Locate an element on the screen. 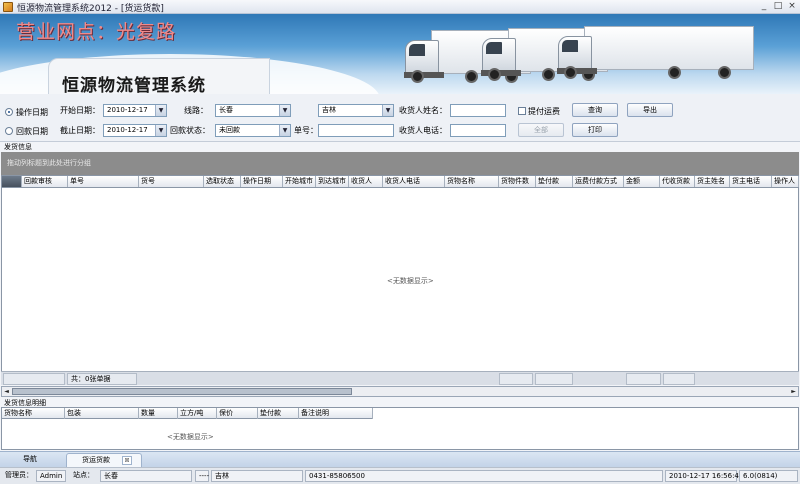  manager-label: 管理员： is located at coordinates (19, 475).